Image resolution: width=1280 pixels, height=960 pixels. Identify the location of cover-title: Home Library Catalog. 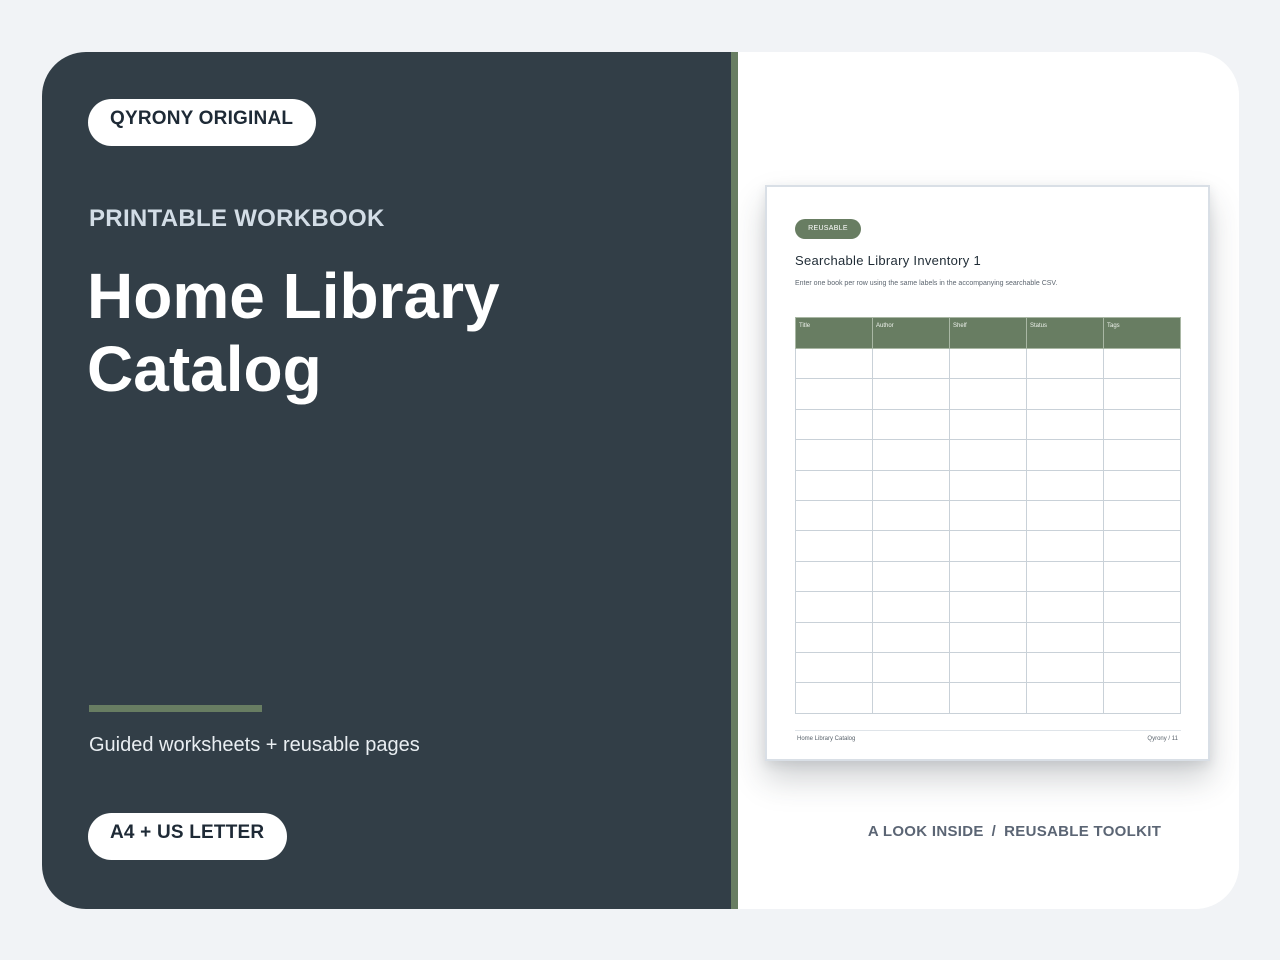
(387, 333).